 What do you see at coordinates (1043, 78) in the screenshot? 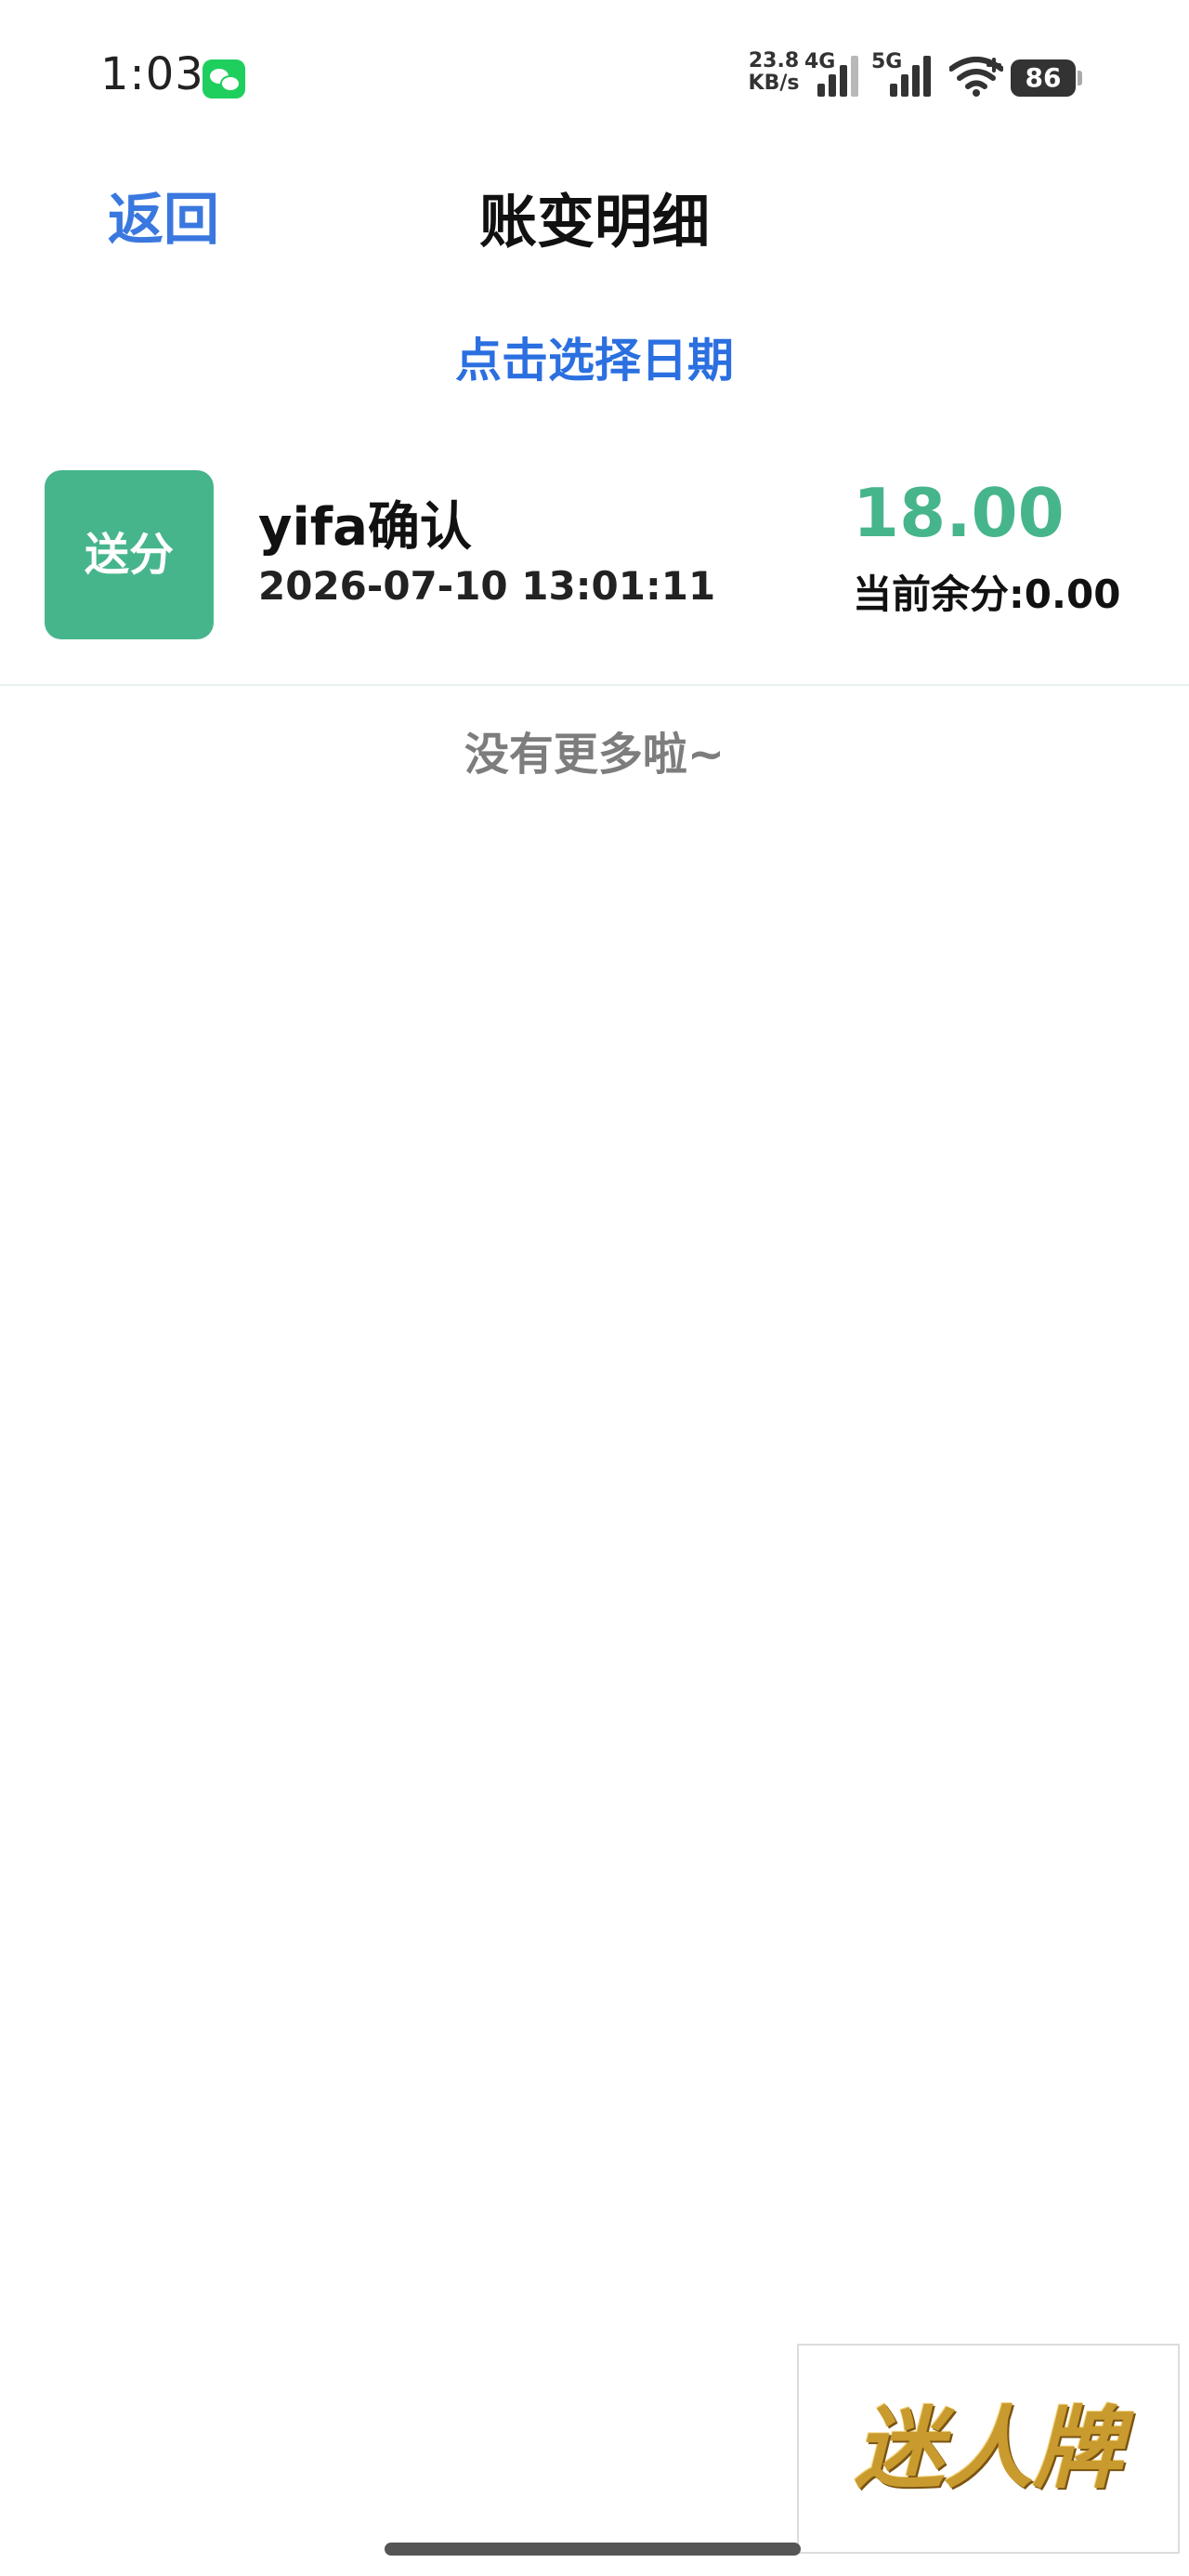
I see `battery-indicator: 86` at bounding box center [1043, 78].